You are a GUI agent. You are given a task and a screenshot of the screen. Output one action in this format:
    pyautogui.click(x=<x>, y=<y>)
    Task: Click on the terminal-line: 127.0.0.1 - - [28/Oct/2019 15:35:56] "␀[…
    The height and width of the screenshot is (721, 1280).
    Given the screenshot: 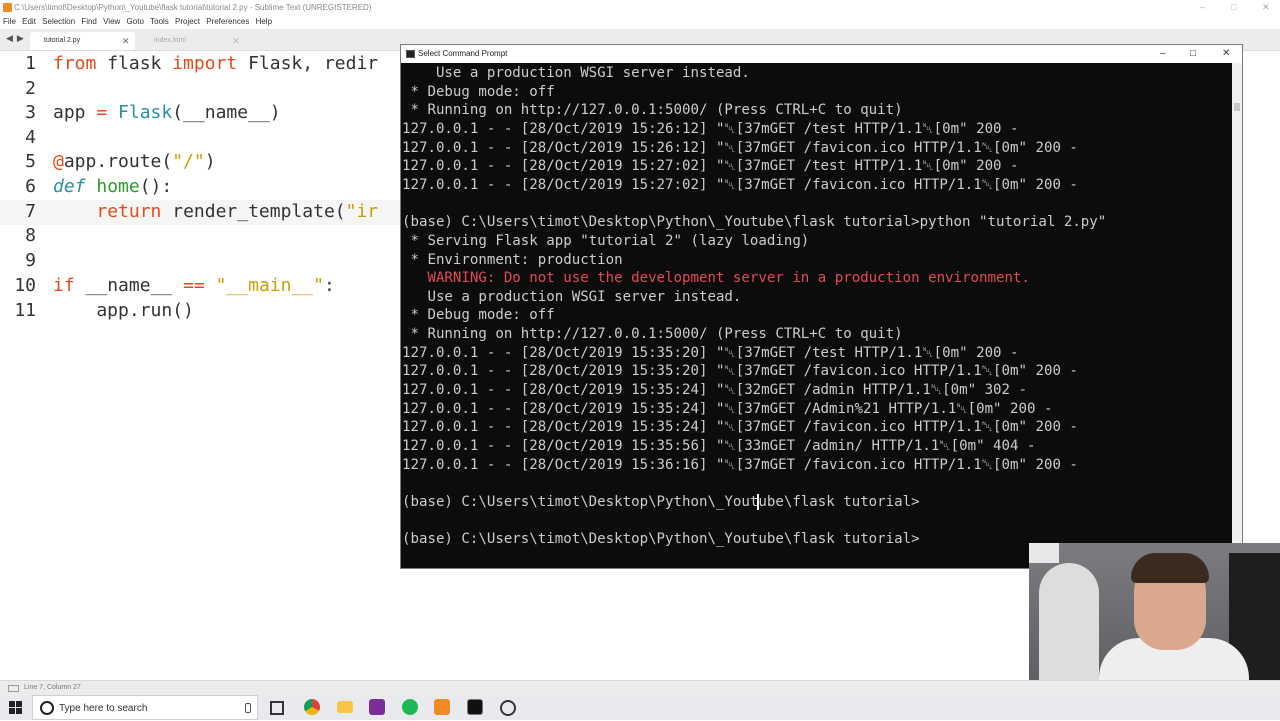 What is the action you would take?
    pyautogui.click(x=719, y=446)
    